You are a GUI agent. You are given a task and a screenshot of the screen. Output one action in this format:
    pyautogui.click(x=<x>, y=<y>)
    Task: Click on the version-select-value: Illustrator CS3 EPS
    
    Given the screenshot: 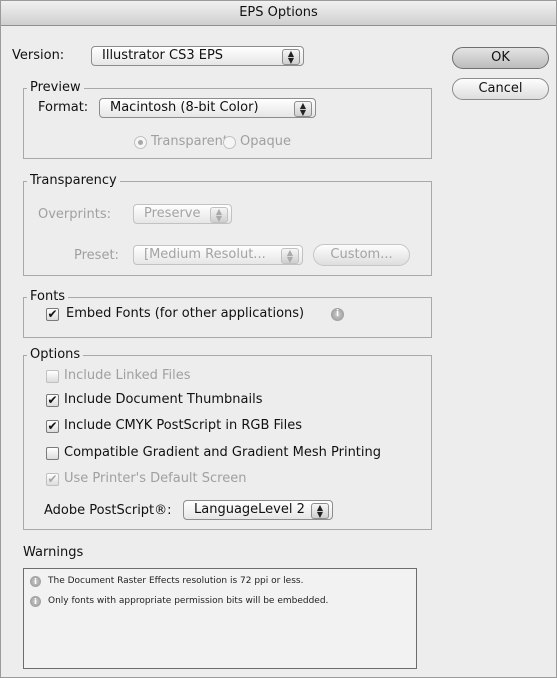 What is the action you would take?
    pyautogui.click(x=163, y=55)
    